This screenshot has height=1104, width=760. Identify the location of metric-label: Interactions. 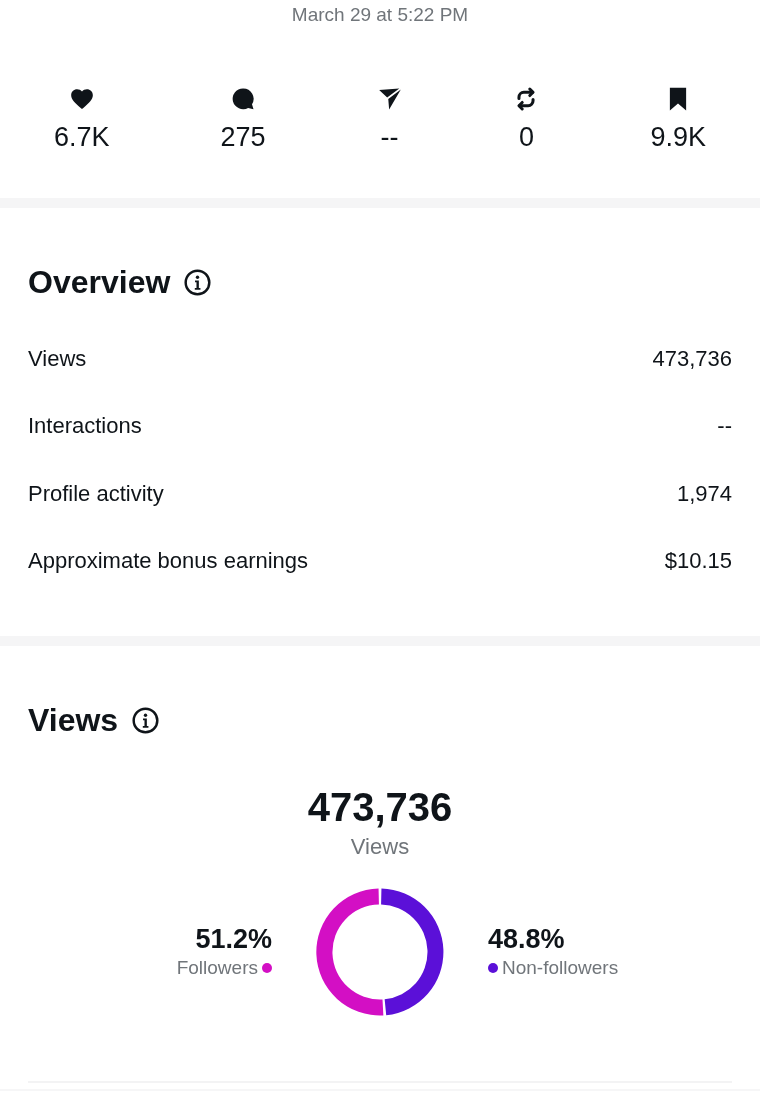
(85, 426).